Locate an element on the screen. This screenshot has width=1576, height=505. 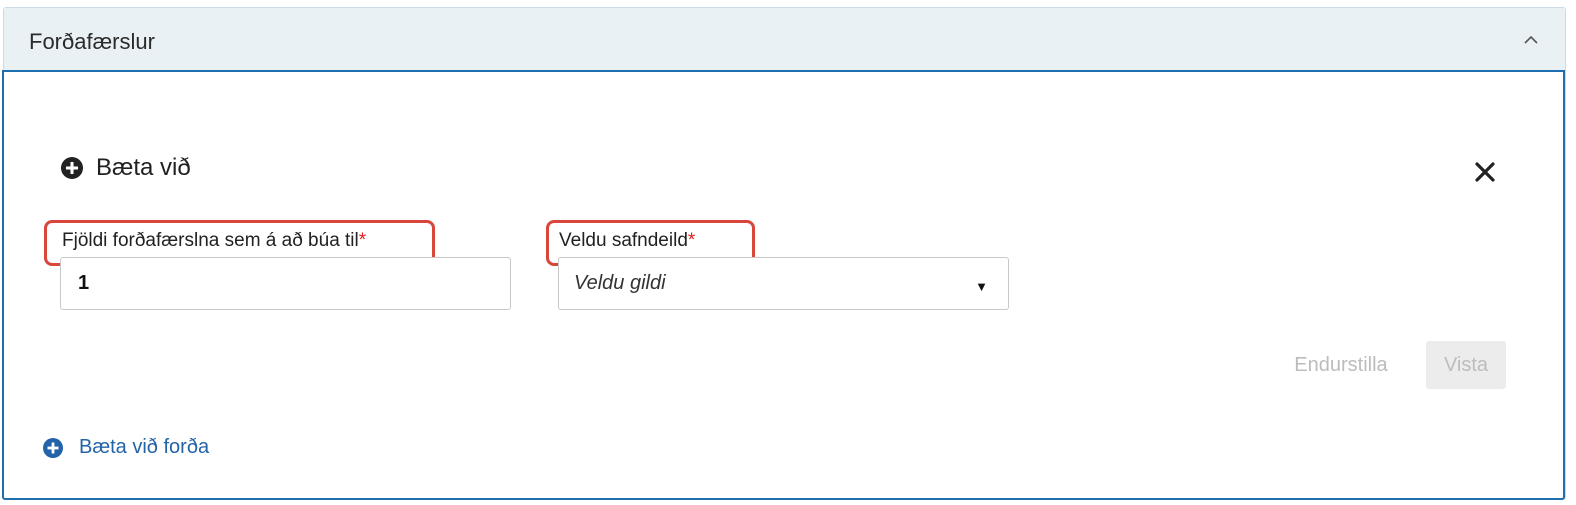
department-select: Veldu gildi ▼ is located at coordinates (783, 283).